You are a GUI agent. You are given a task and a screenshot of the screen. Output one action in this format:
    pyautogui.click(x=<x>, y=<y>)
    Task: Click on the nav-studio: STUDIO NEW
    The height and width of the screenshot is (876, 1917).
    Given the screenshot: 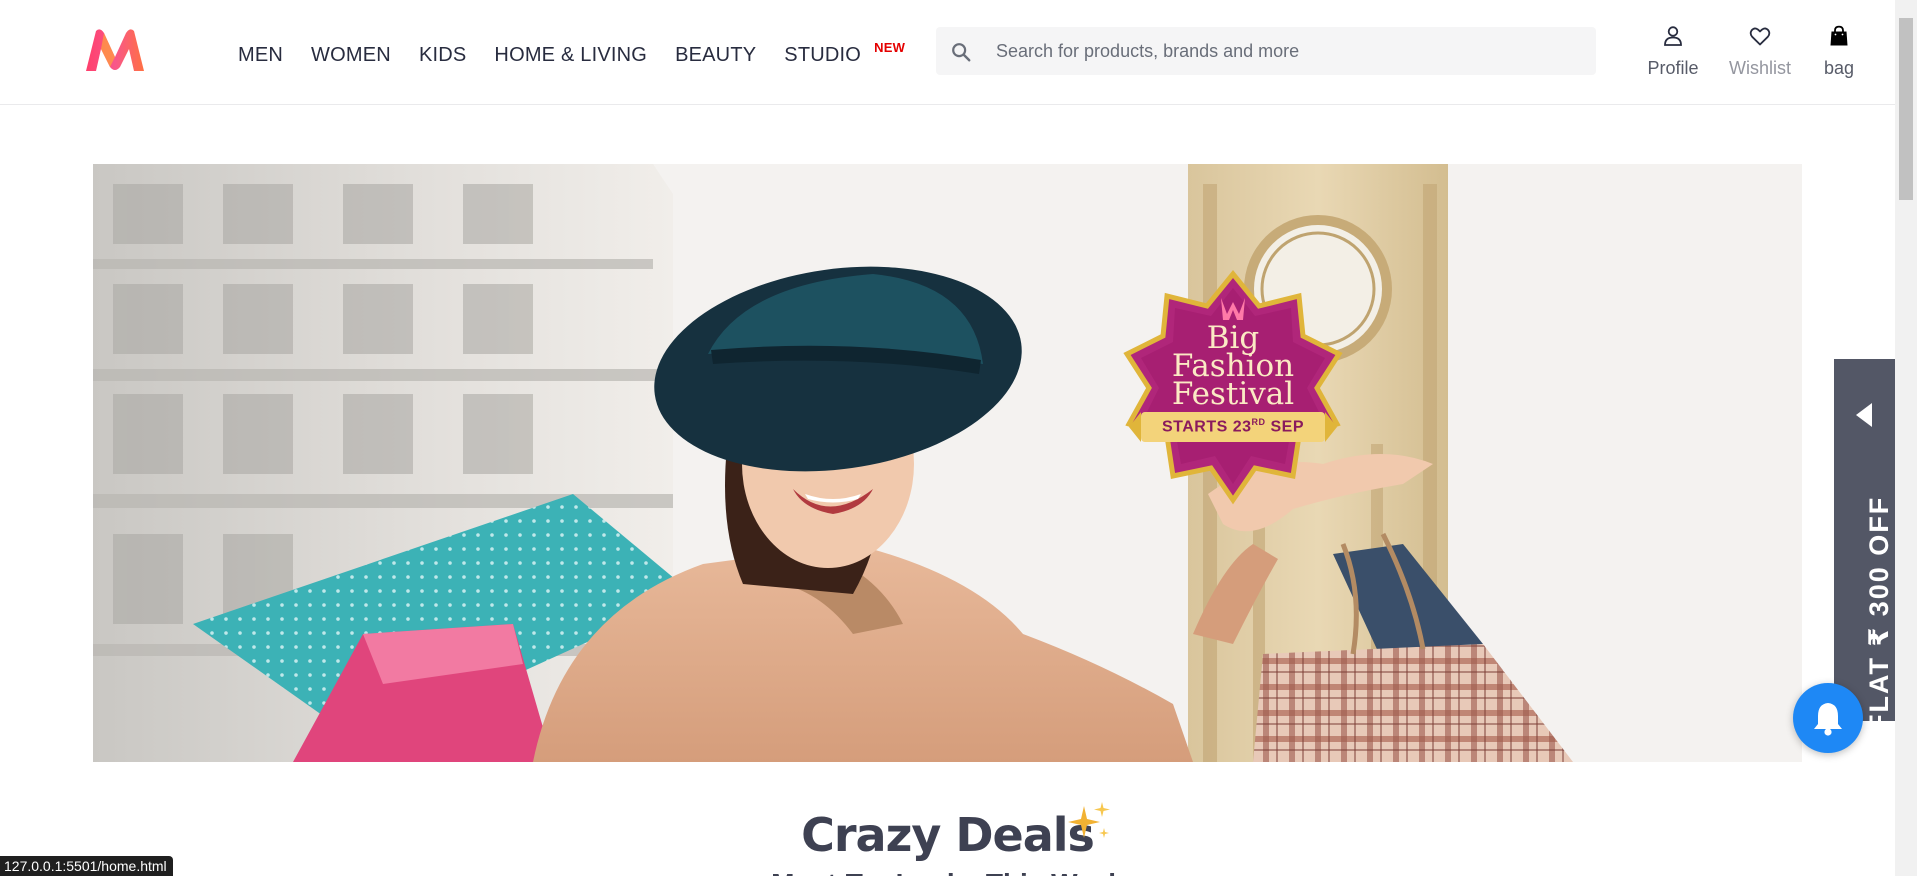 What is the action you would take?
    pyautogui.click(x=844, y=53)
    